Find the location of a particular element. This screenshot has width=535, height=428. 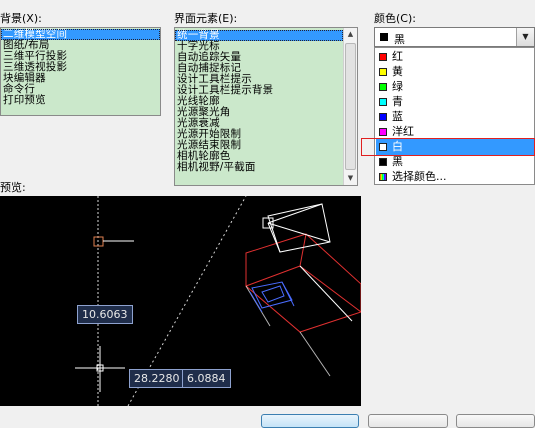

context-label: 背景(X): is located at coordinates (21, 18).